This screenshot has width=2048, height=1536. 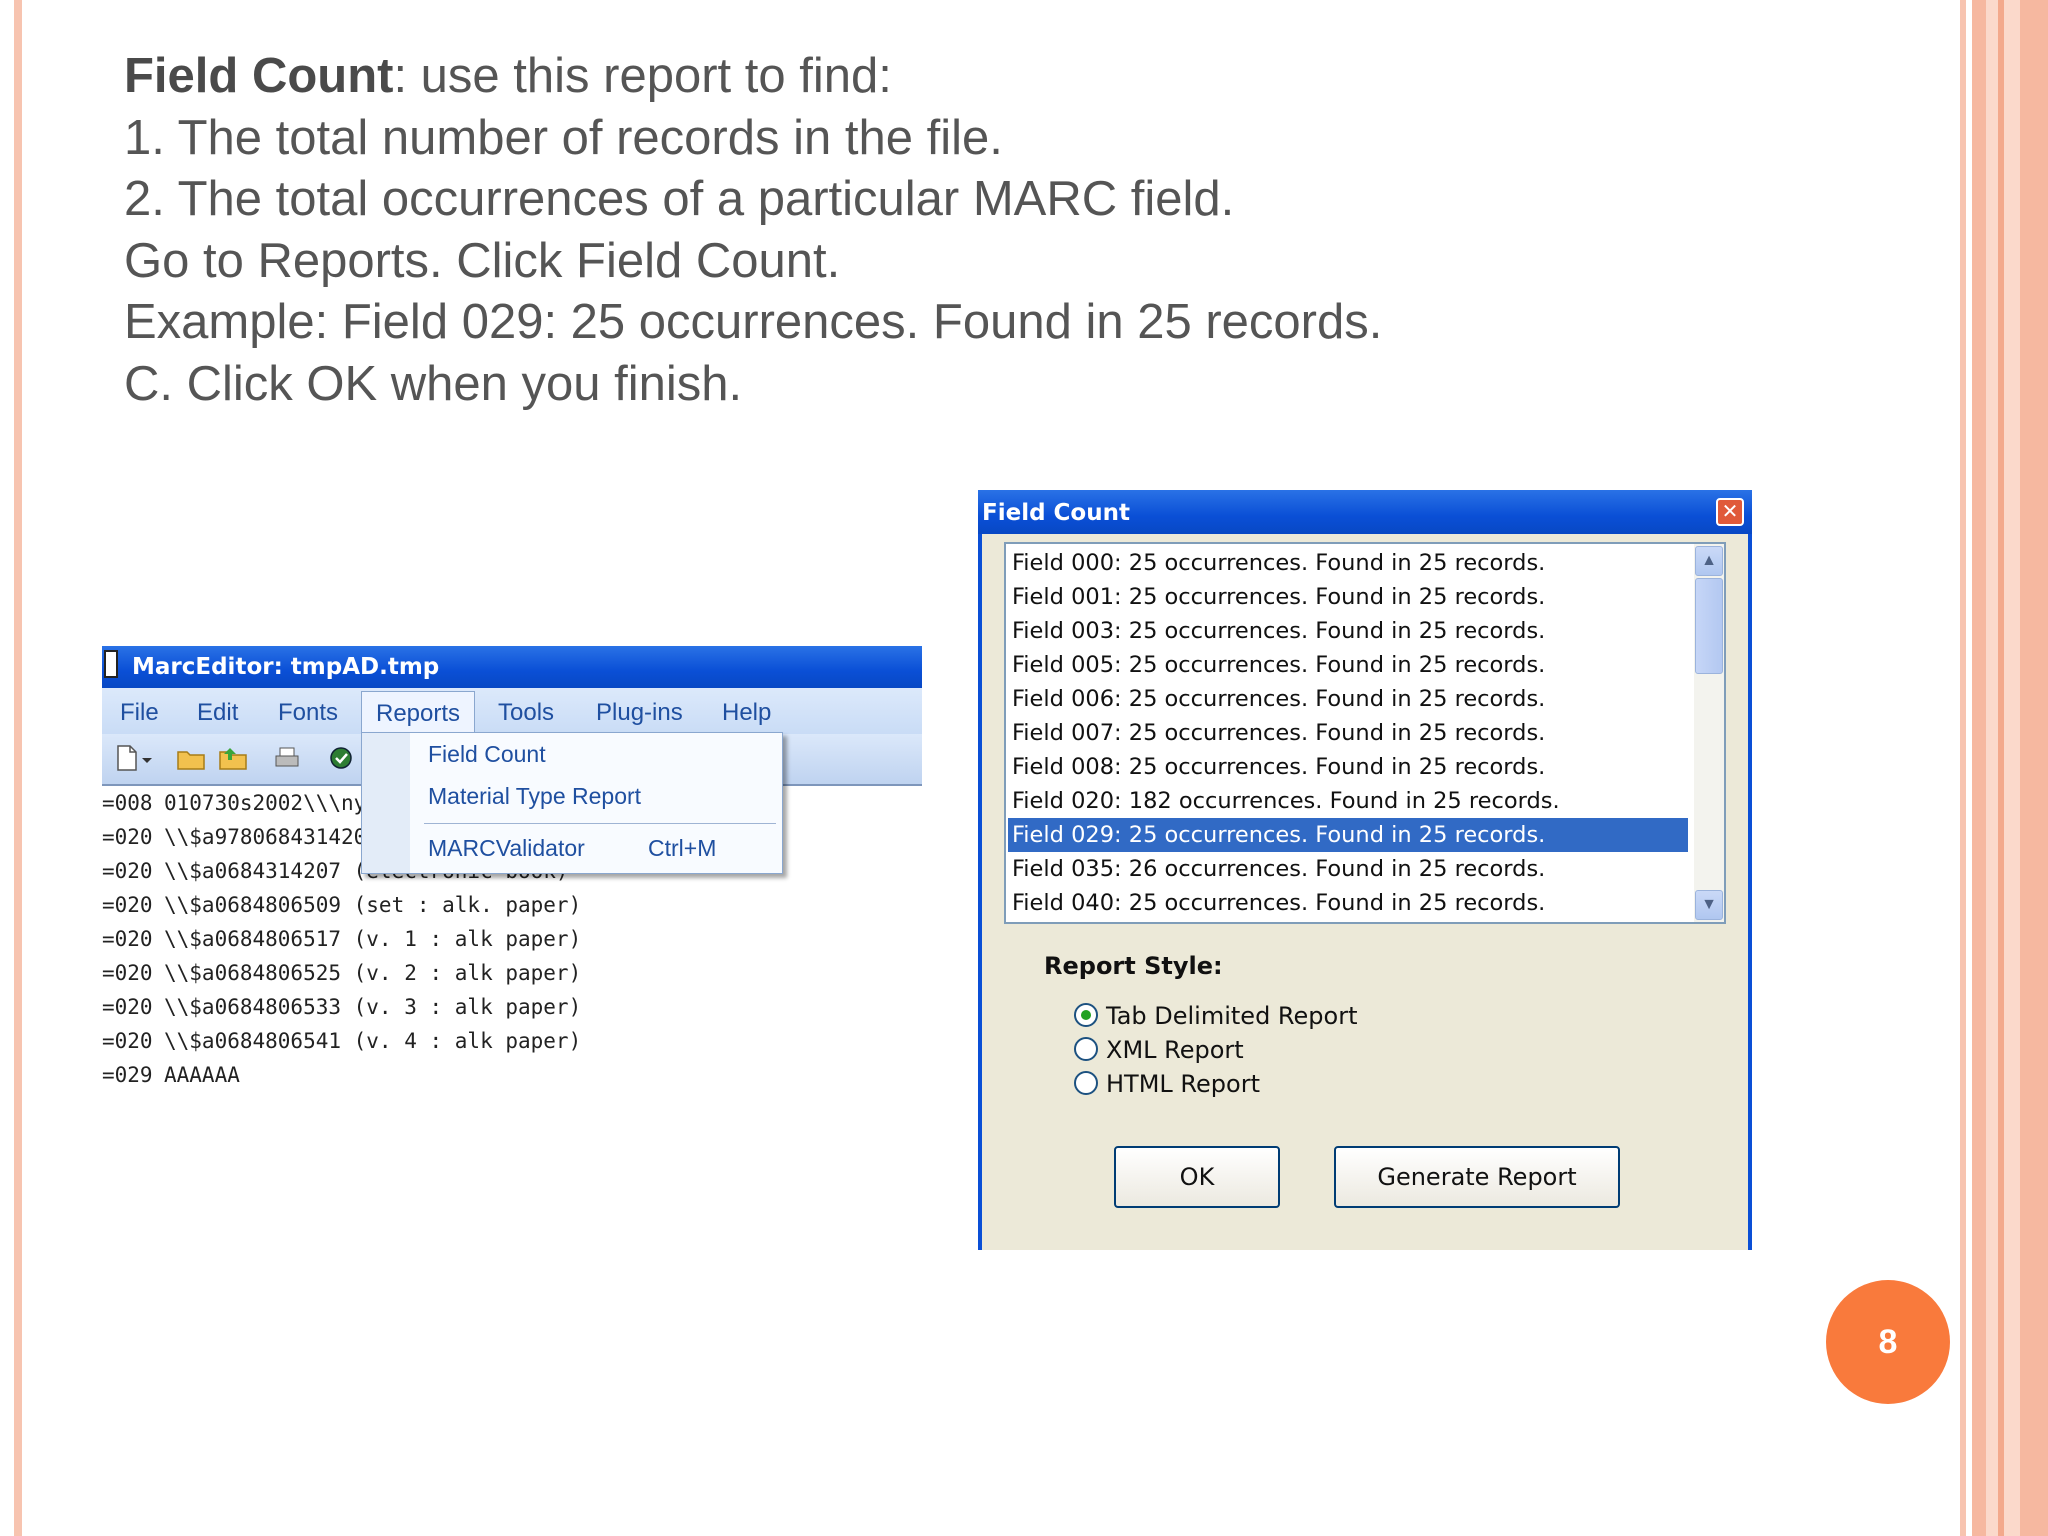 I want to click on slide-heading-line: Field Count: use this report to find:, so click(x=1024, y=77).